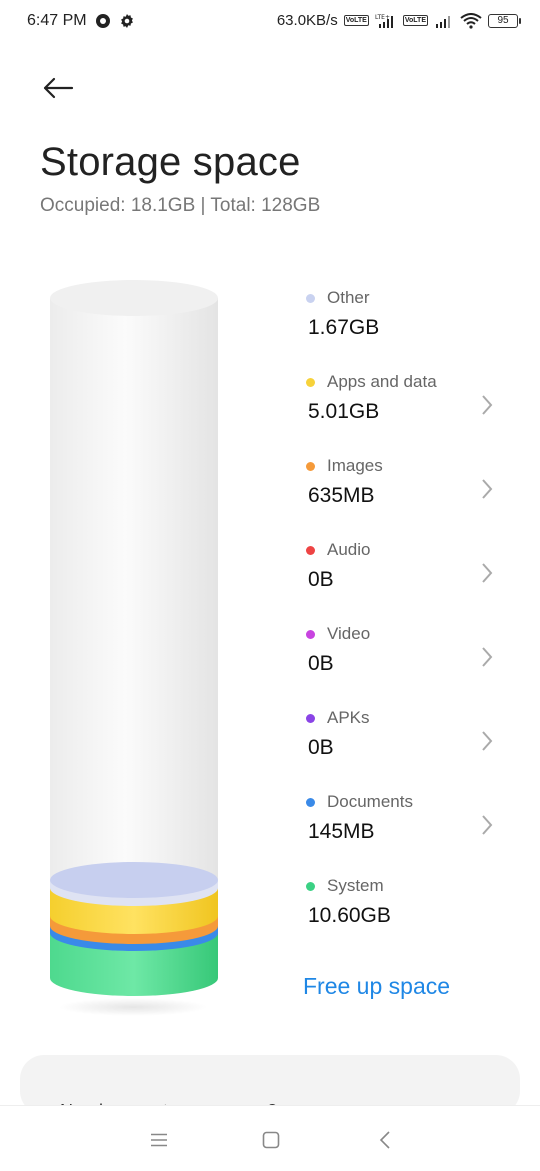 The height and width of the screenshot is (1171, 540). Describe the element at coordinates (504, 20) in the screenshot. I see `battery-icon: 95` at that location.